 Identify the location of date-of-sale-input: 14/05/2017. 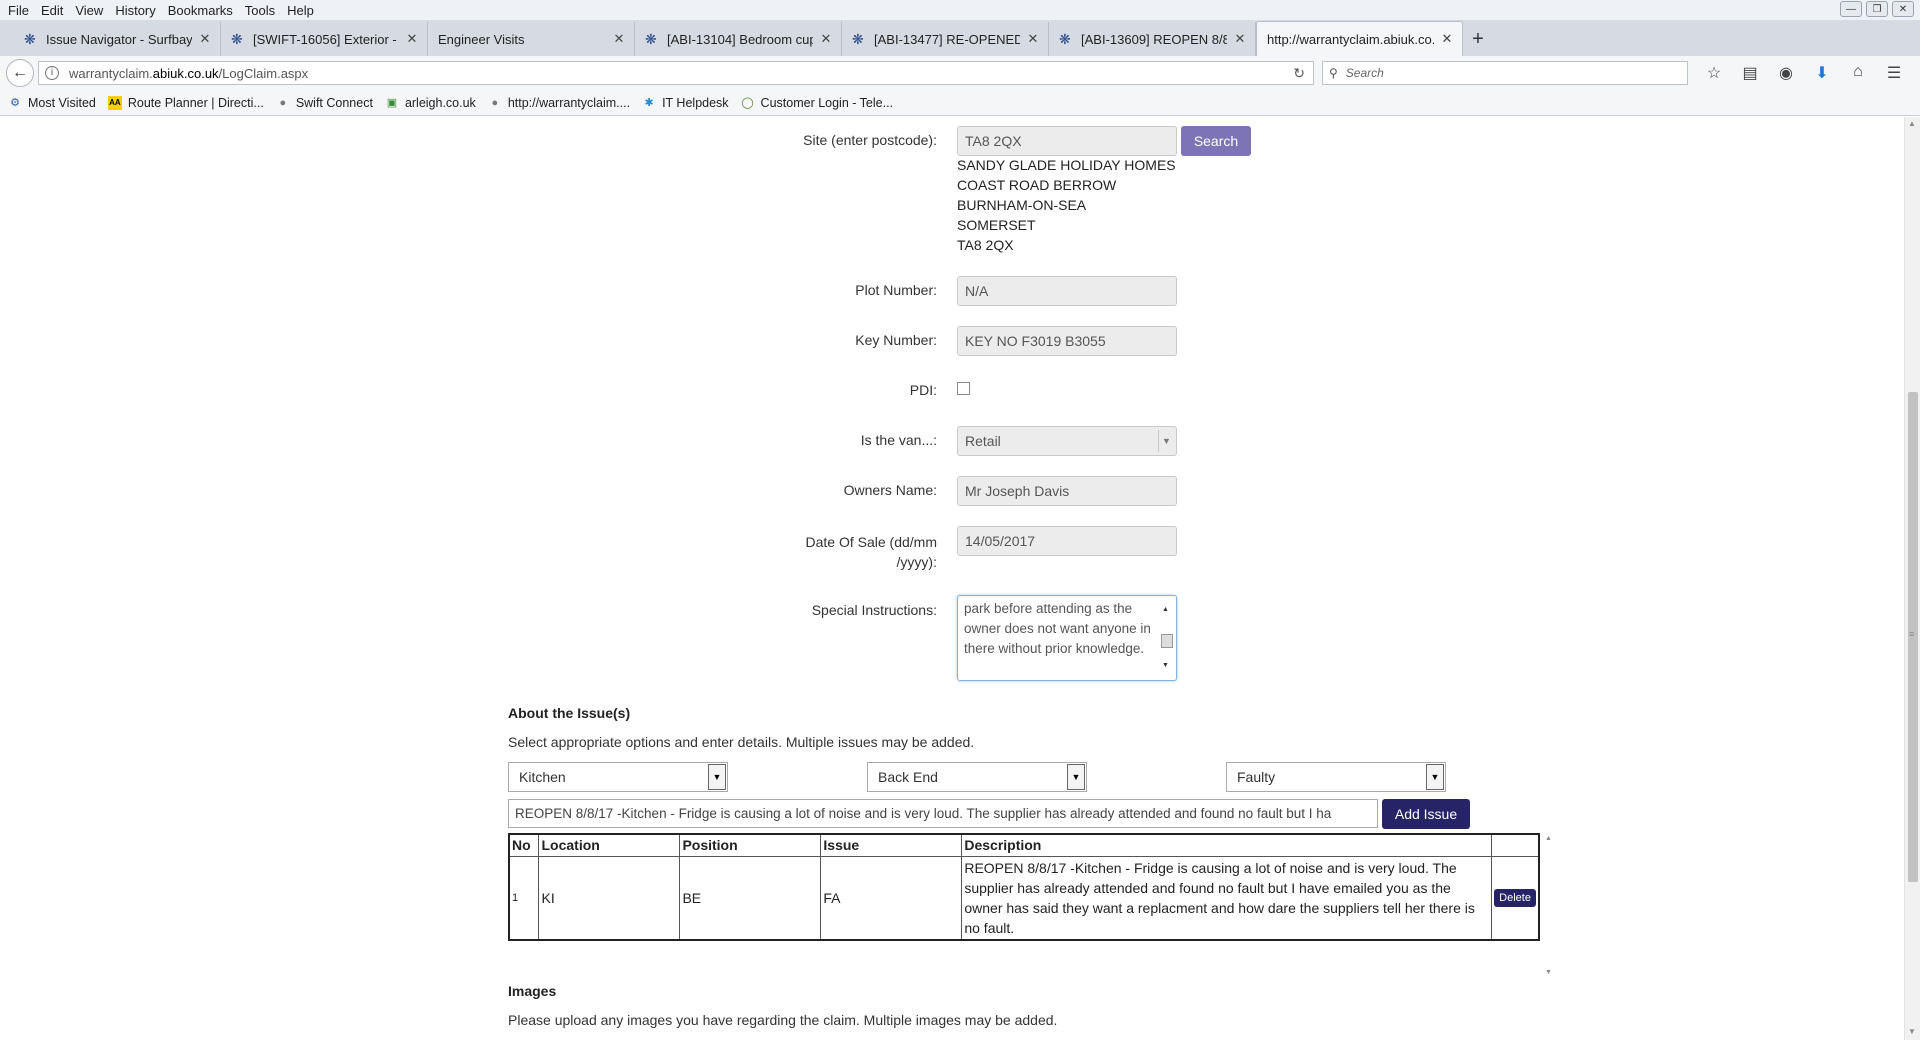
(1067, 541).